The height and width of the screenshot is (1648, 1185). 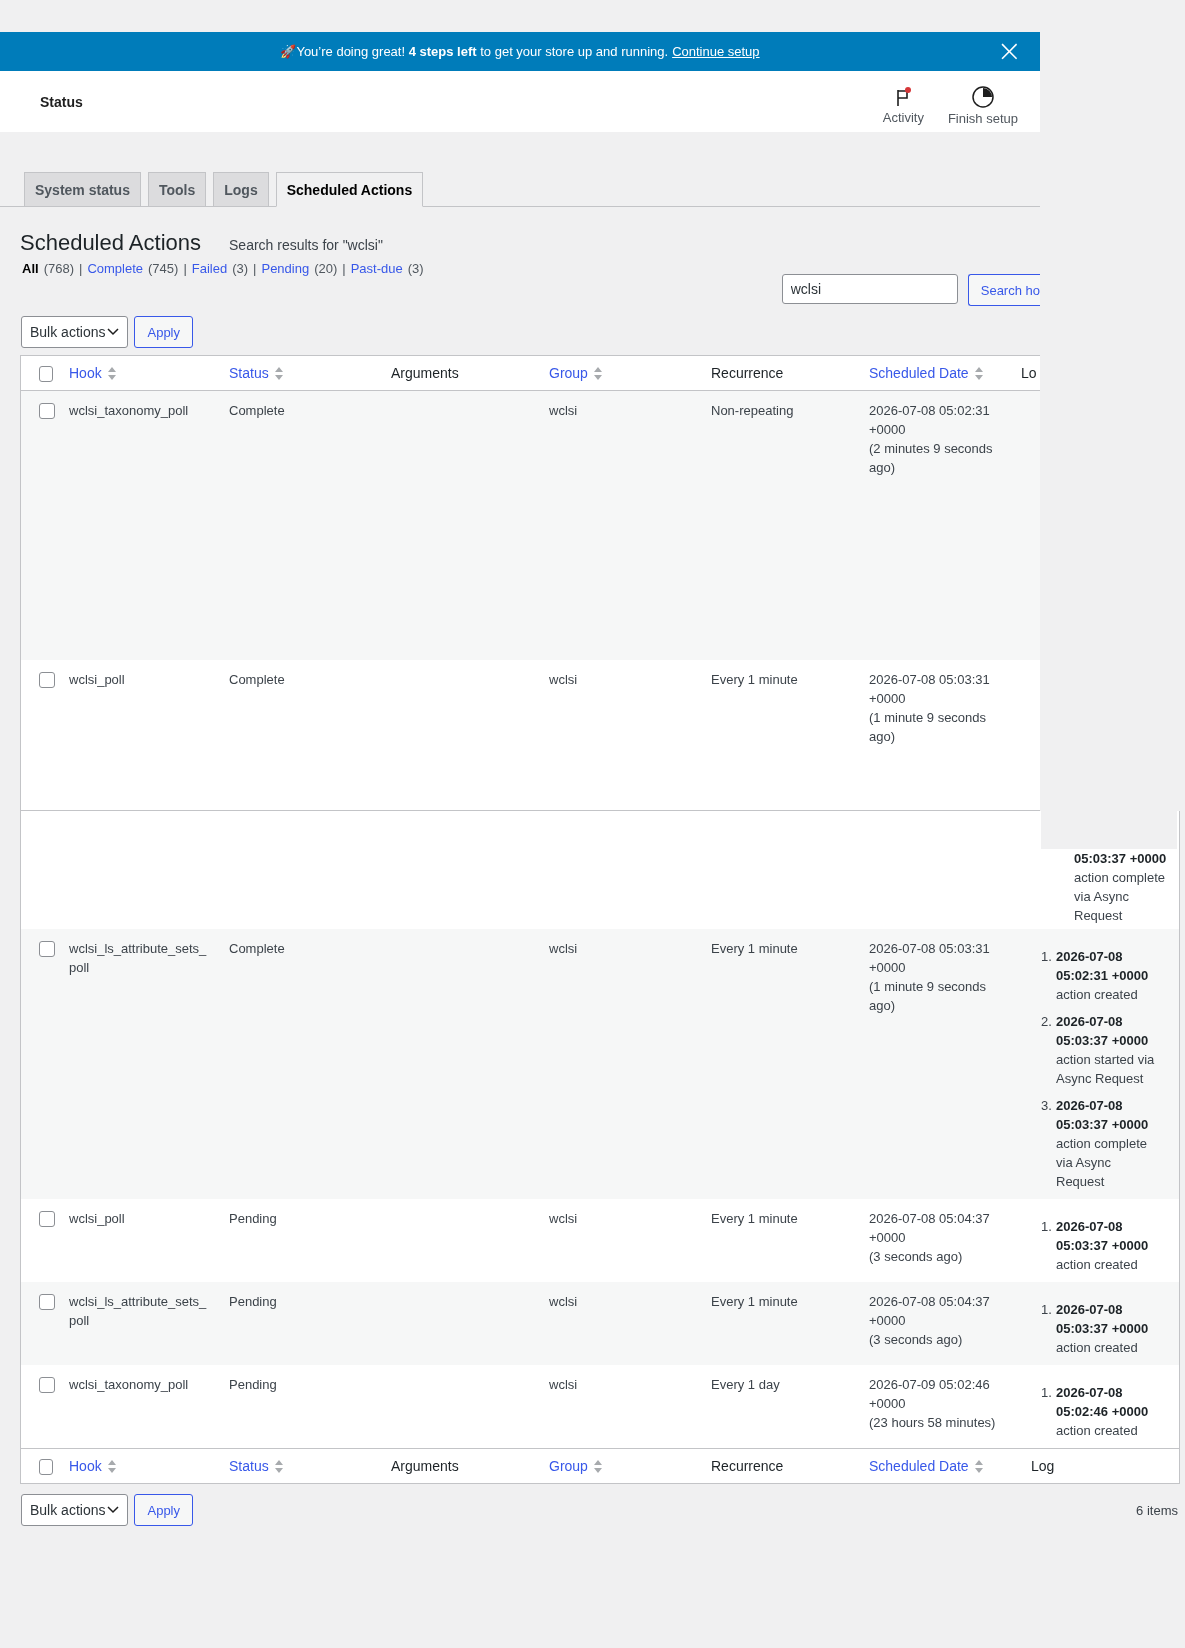 I want to click on filter-link: Failed, so click(x=209, y=268).